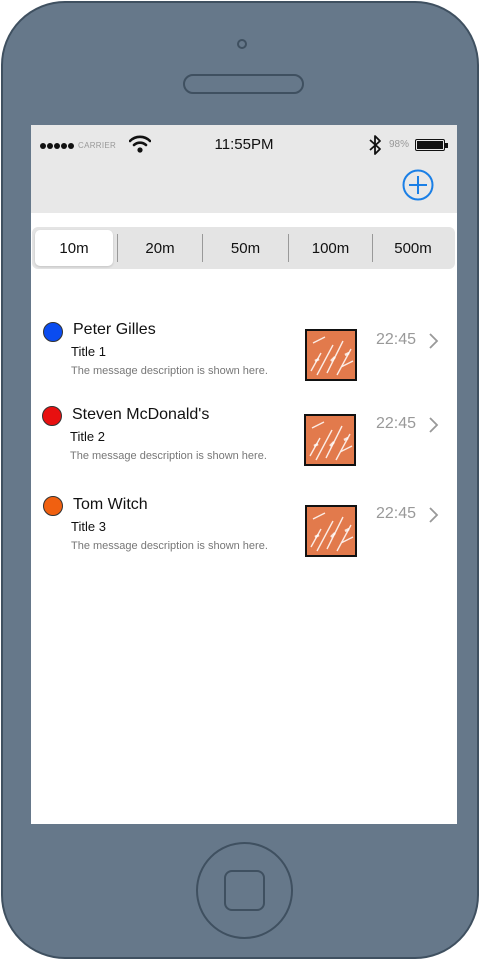  I want to click on segment-500m: 500m, so click(413, 248).